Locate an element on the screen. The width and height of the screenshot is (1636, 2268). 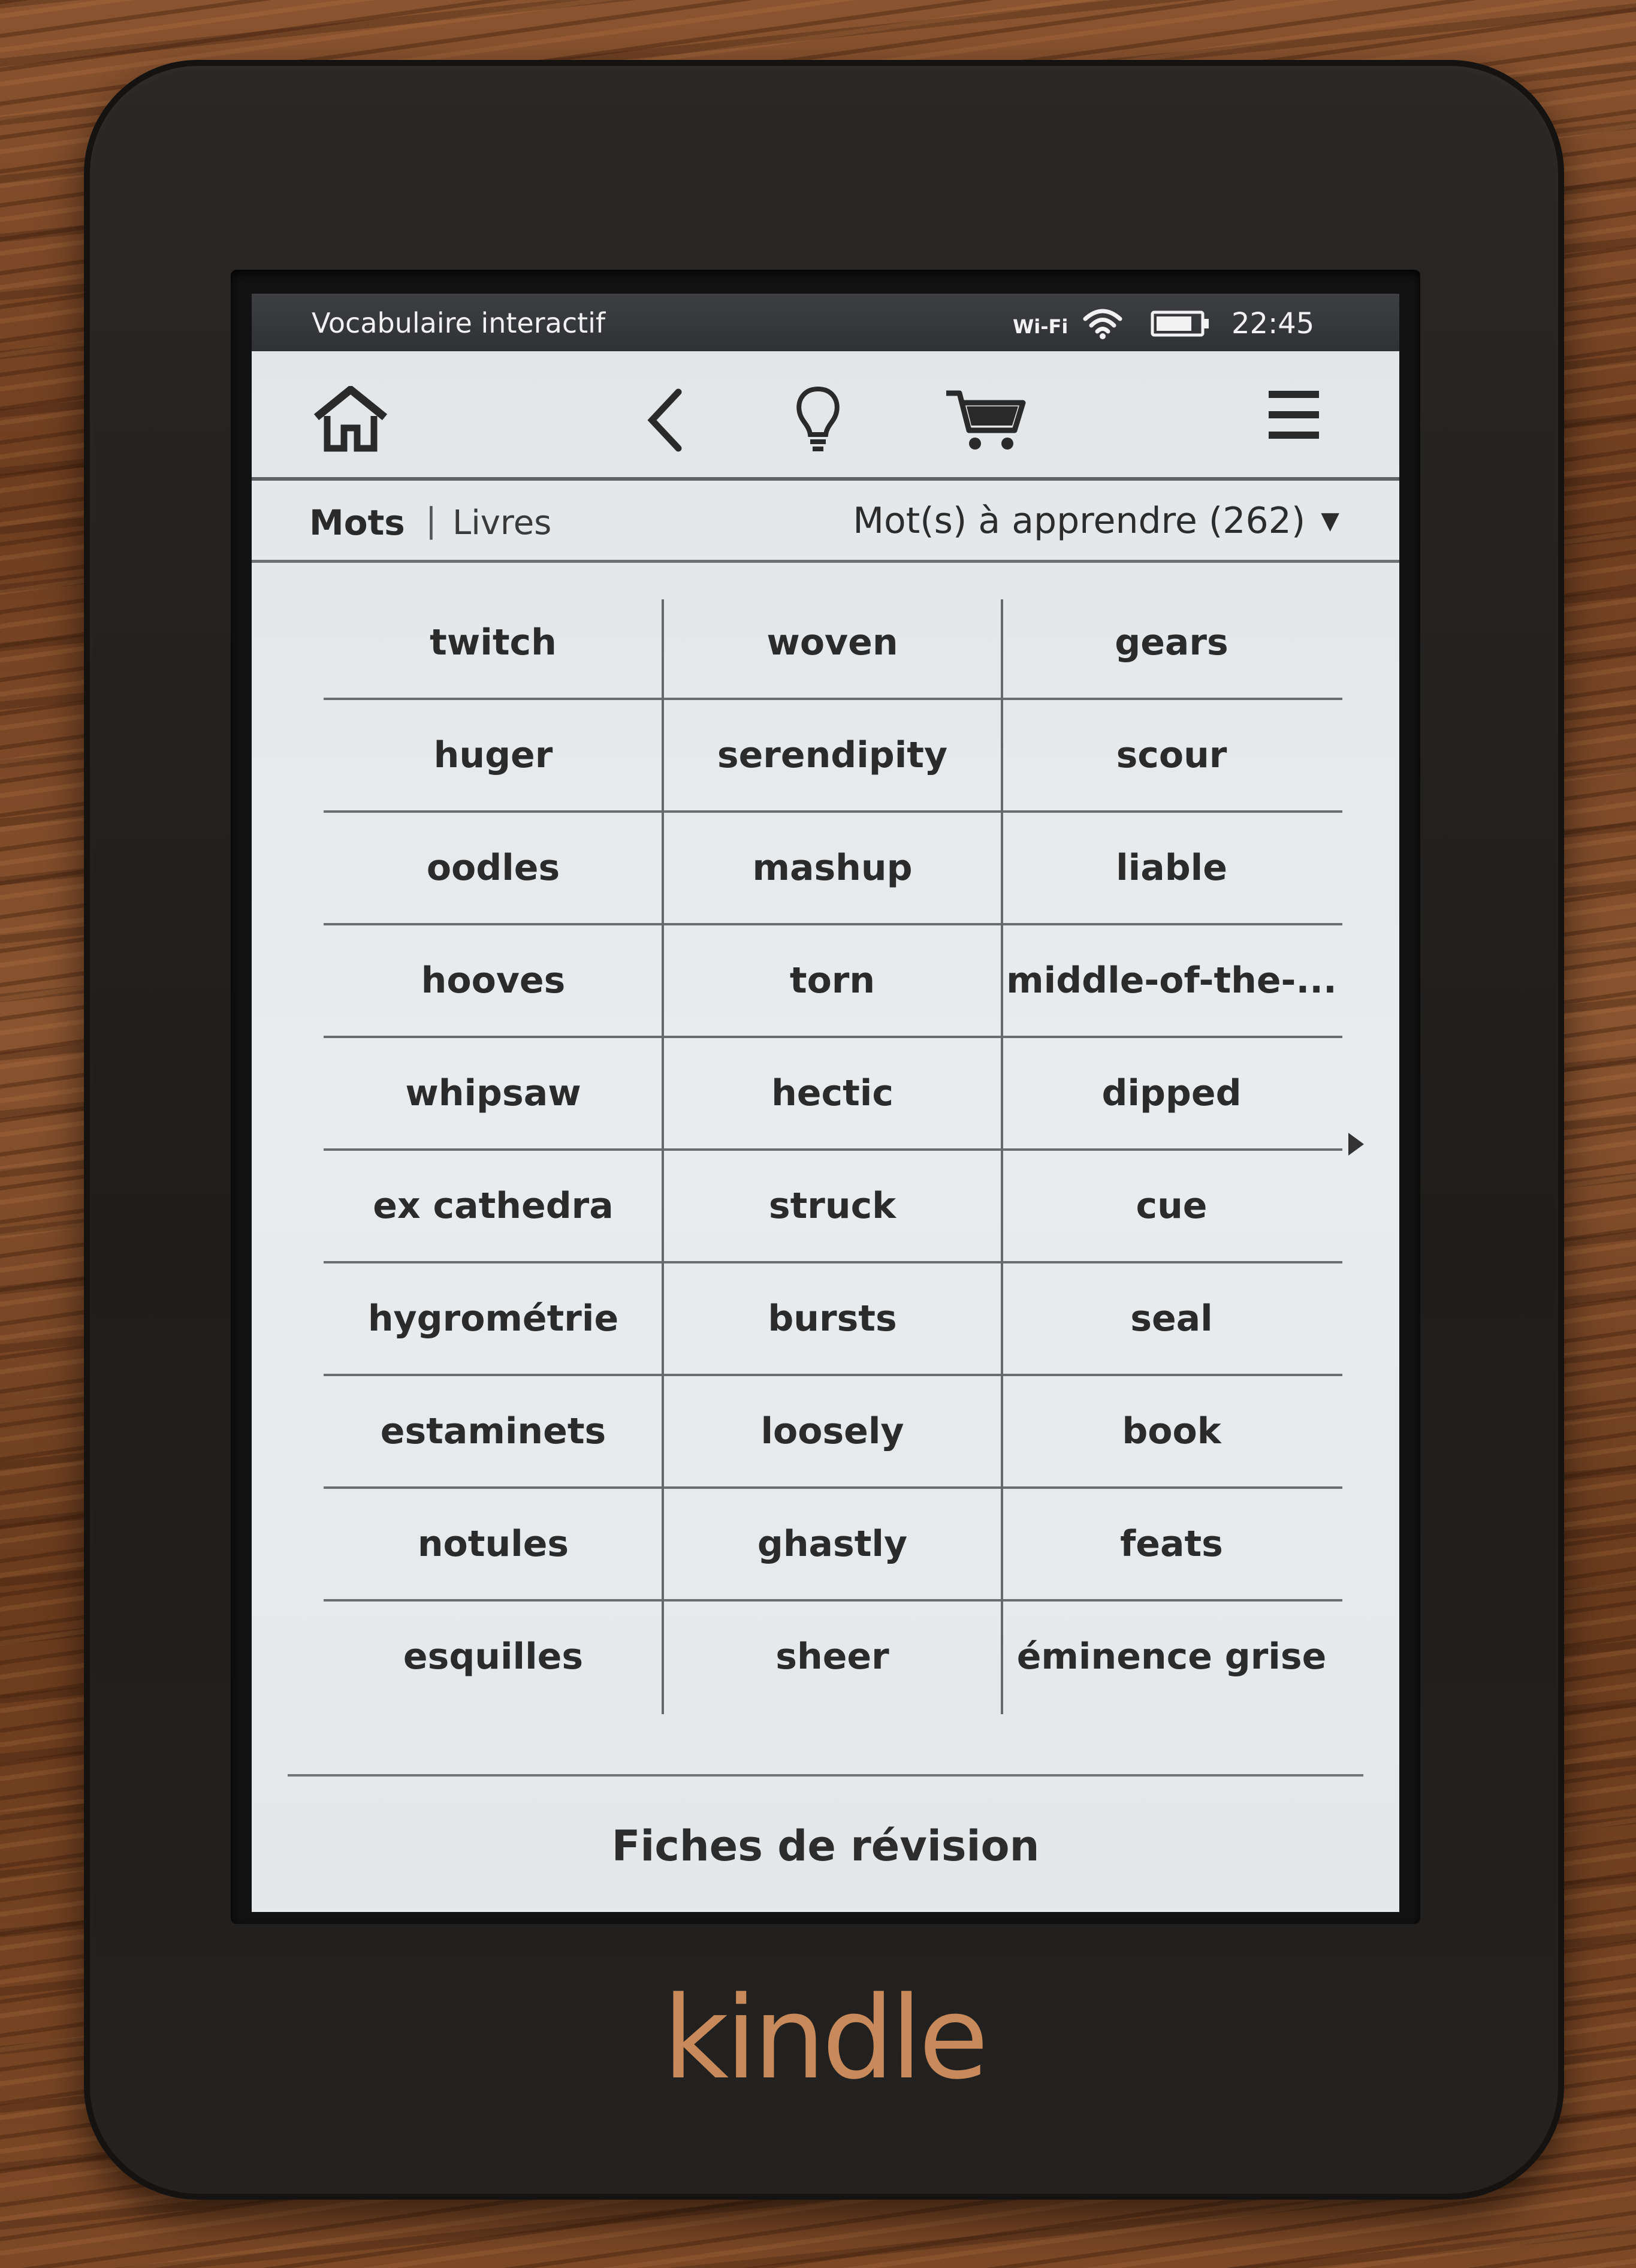
chevron-down-icon: ▼ is located at coordinates (1330, 521).